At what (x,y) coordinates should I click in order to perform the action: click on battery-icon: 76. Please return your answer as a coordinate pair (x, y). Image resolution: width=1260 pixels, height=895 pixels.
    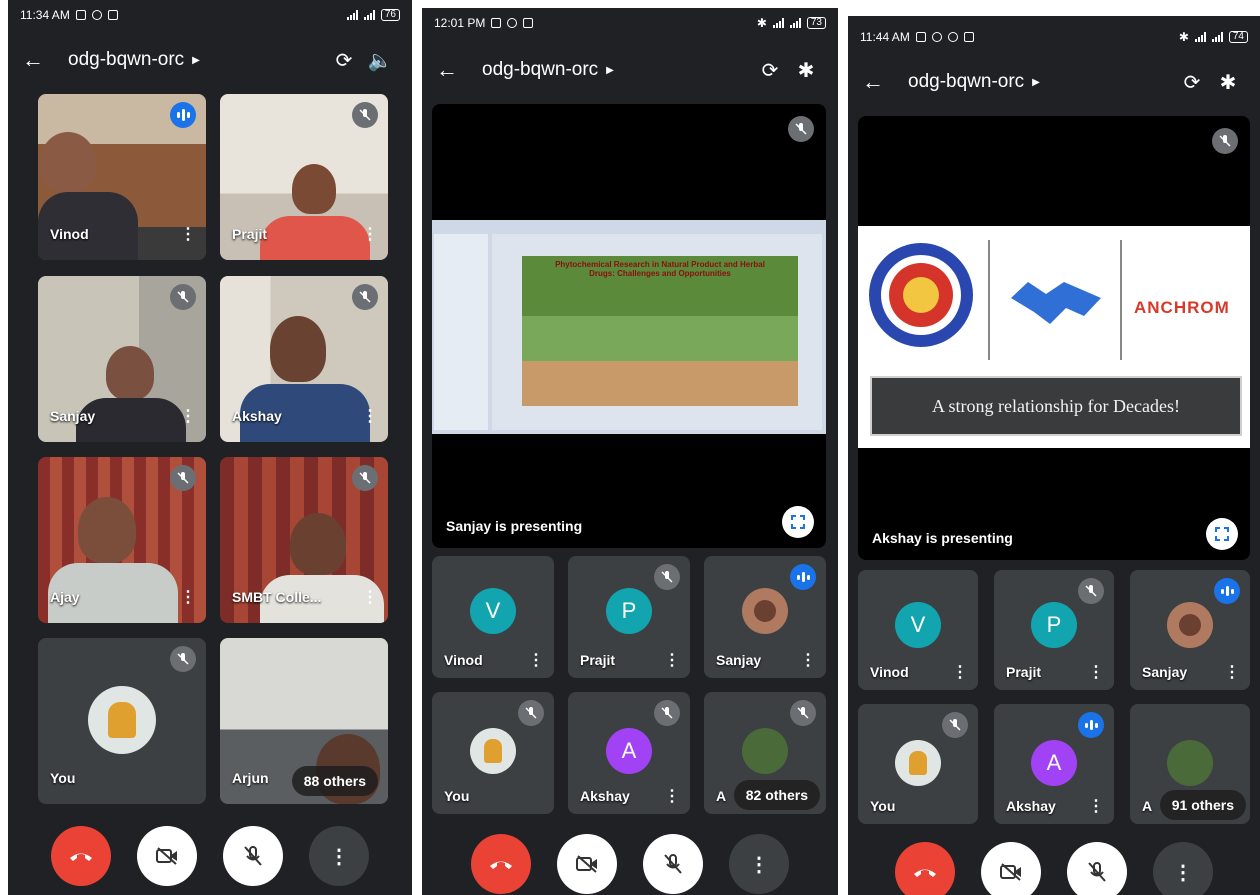
    Looking at the image, I should click on (390, 15).